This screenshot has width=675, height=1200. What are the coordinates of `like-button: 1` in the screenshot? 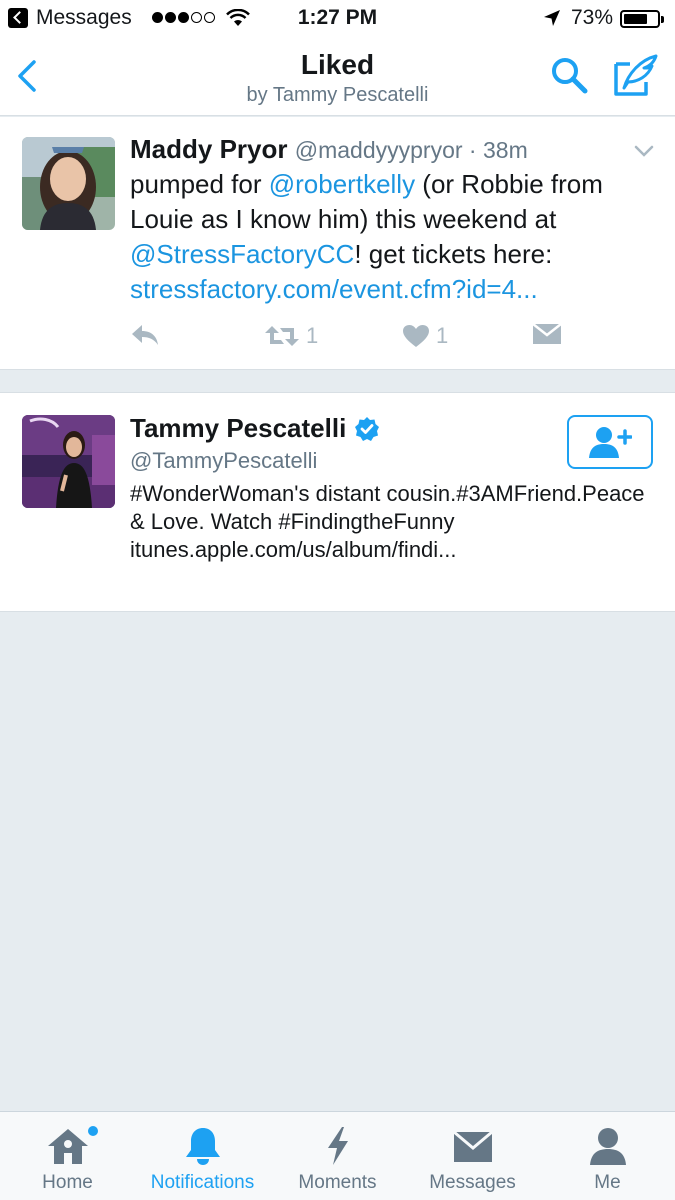 It's located at (425, 336).